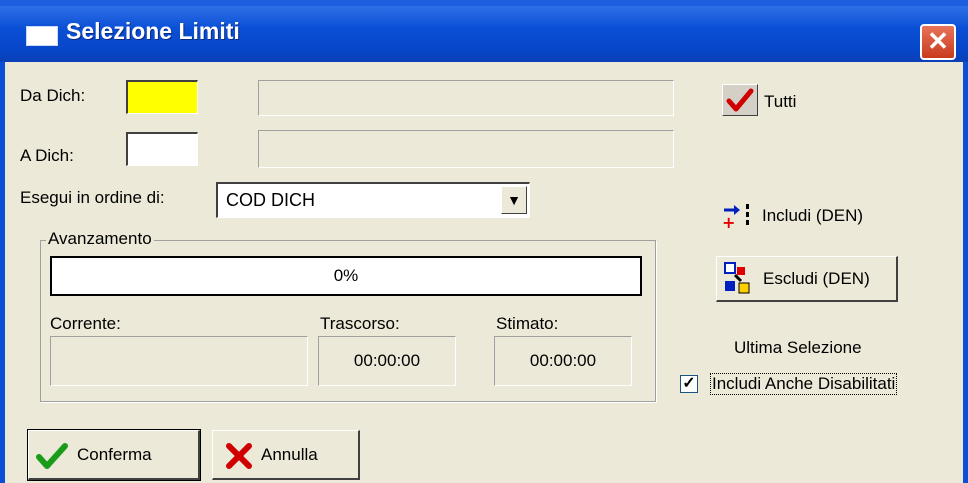  I want to click on conferma-button: Conferma, so click(114, 455).